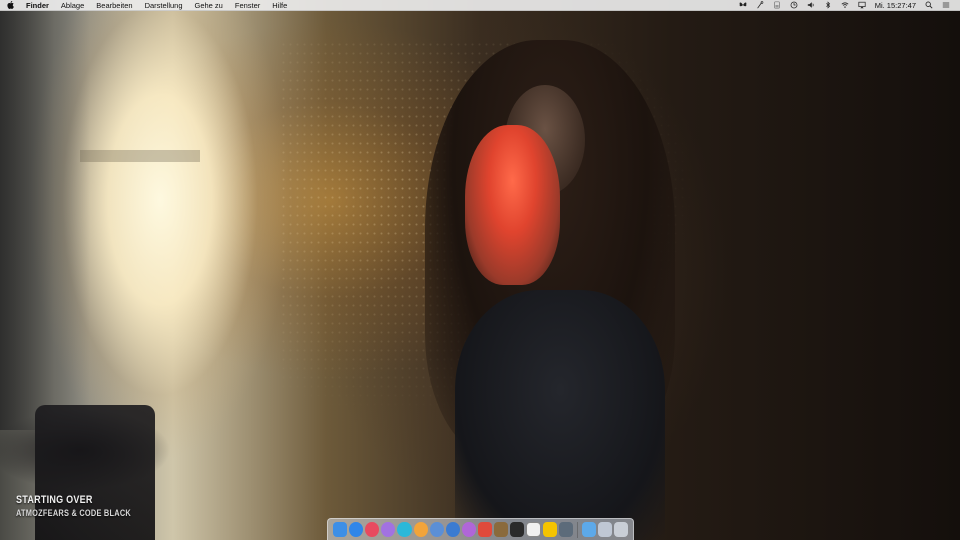 The height and width of the screenshot is (540, 960). I want to click on notes-app-icon, so click(501, 529).